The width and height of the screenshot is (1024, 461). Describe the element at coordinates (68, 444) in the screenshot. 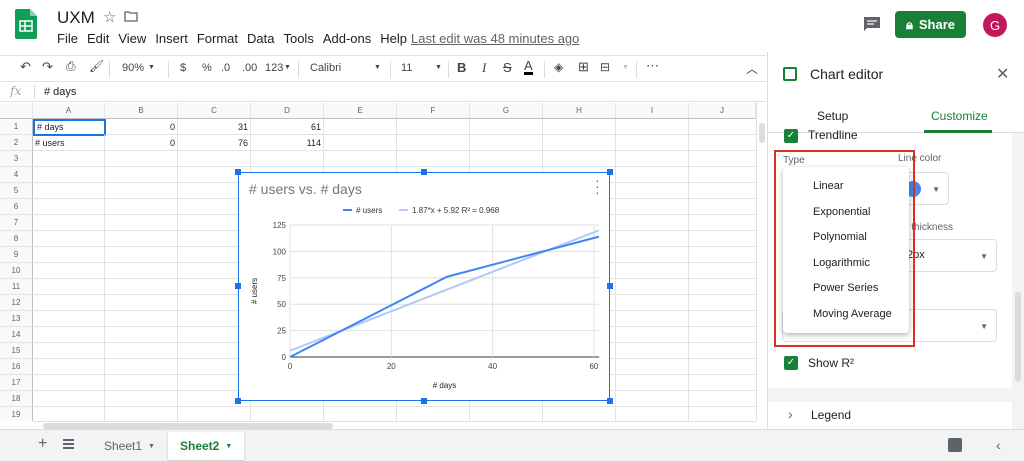

I see `all-sheets-icon` at that location.